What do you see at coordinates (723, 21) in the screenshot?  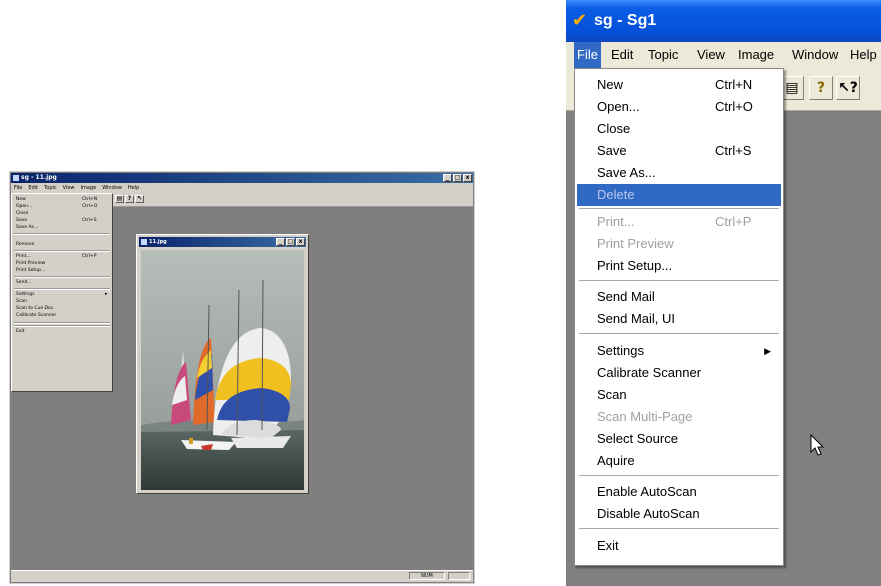 I see `right-title-bar: ✔ sg - Sg1` at bounding box center [723, 21].